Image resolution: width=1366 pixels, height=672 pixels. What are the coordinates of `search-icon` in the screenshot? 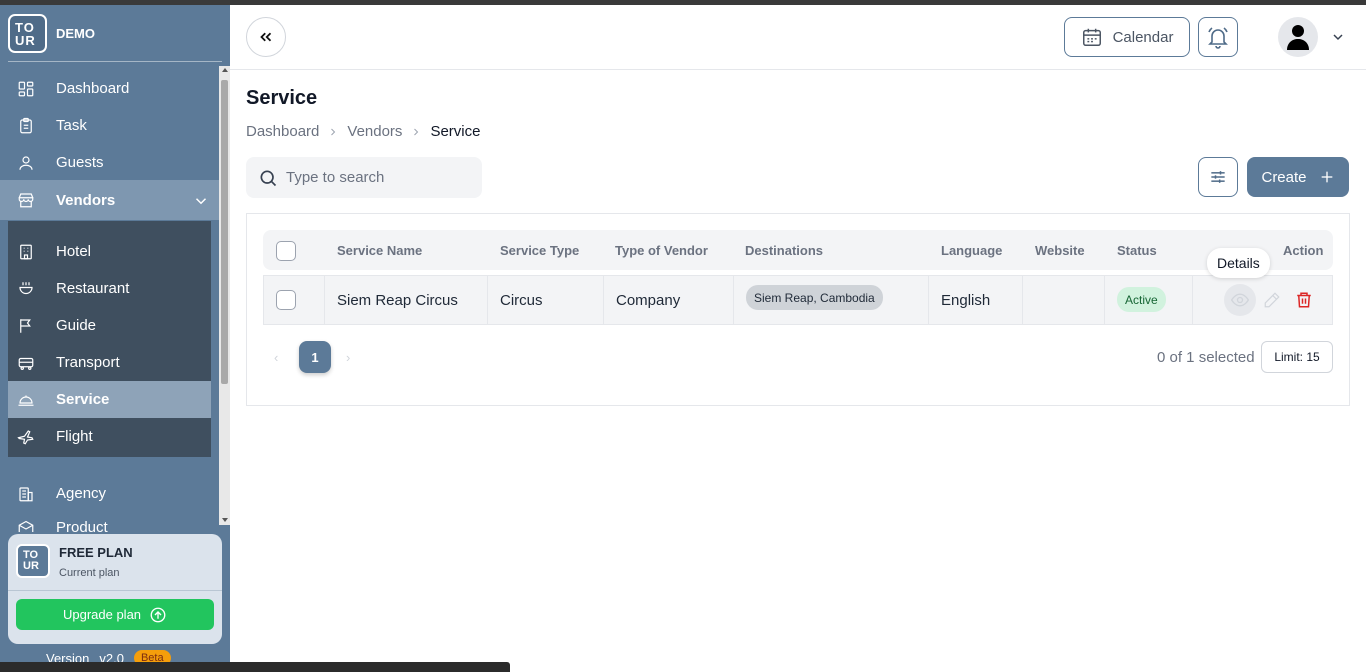 It's located at (268, 178).